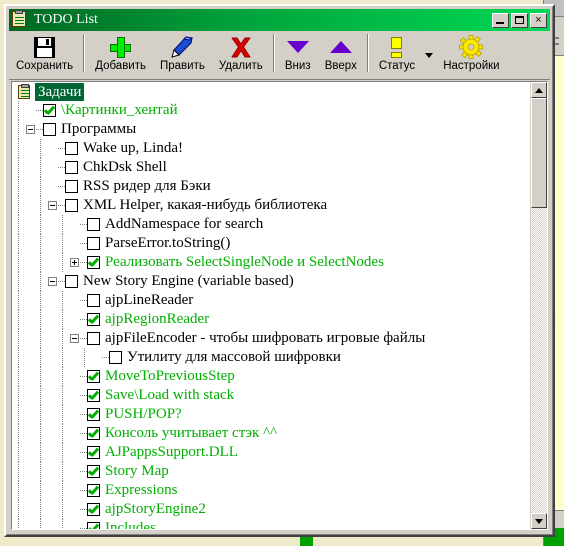 This screenshot has width=564, height=546. What do you see at coordinates (539, 153) in the screenshot?
I see `scrollbar-thumb` at bounding box center [539, 153].